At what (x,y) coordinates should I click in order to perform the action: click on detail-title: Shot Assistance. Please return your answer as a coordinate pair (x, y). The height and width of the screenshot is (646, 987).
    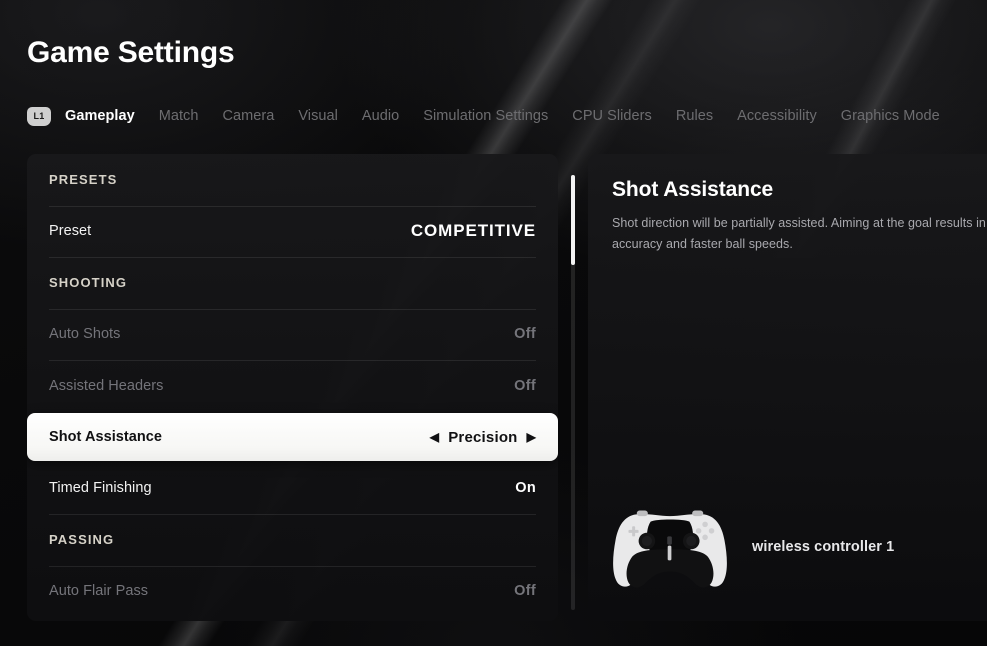
    Looking at the image, I should click on (693, 189).